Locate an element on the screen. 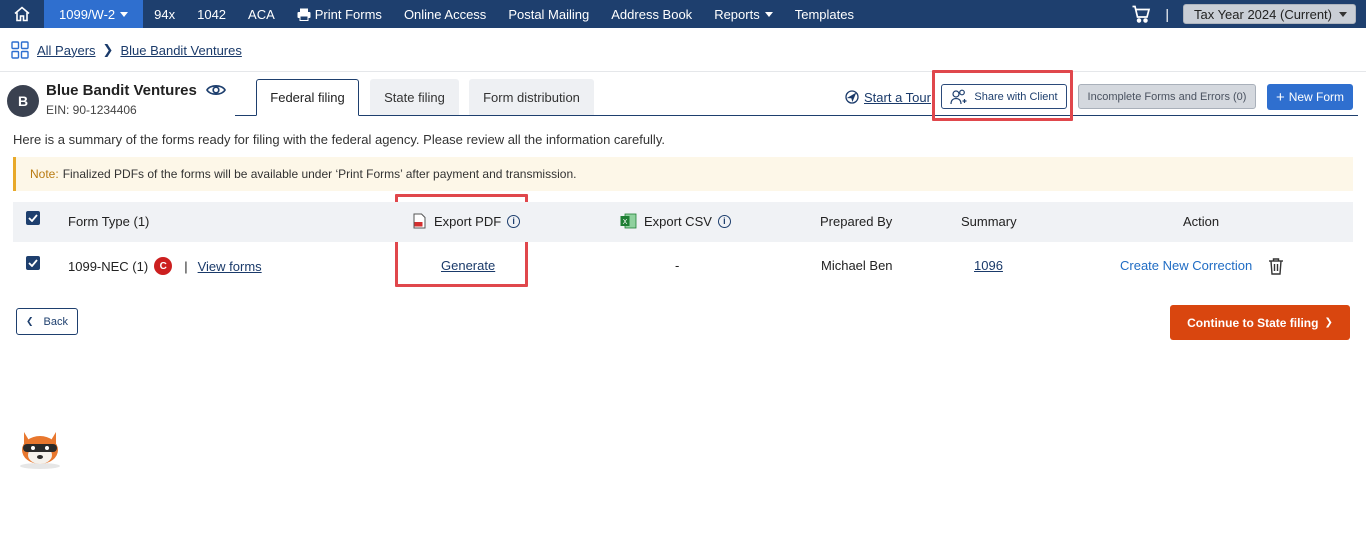 The image size is (1366, 537). nav-address-book-label: Address Book is located at coordinates (652, 14).